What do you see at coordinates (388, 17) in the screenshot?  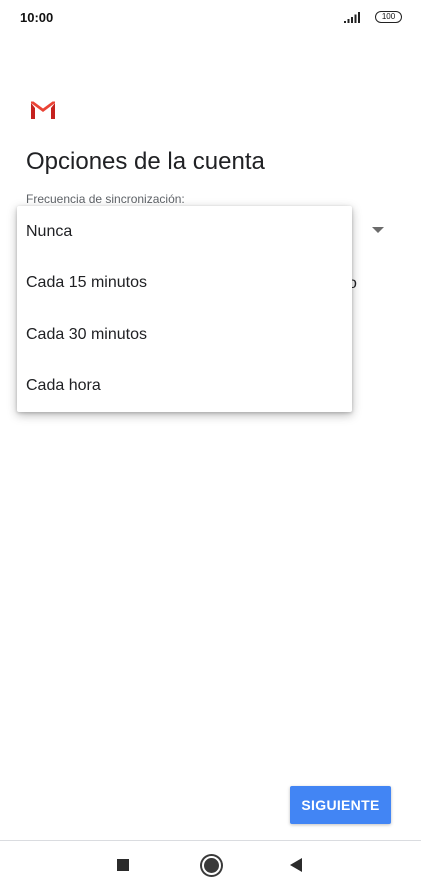 I see `battery-icon: 100` at bounding box center [388, 17].